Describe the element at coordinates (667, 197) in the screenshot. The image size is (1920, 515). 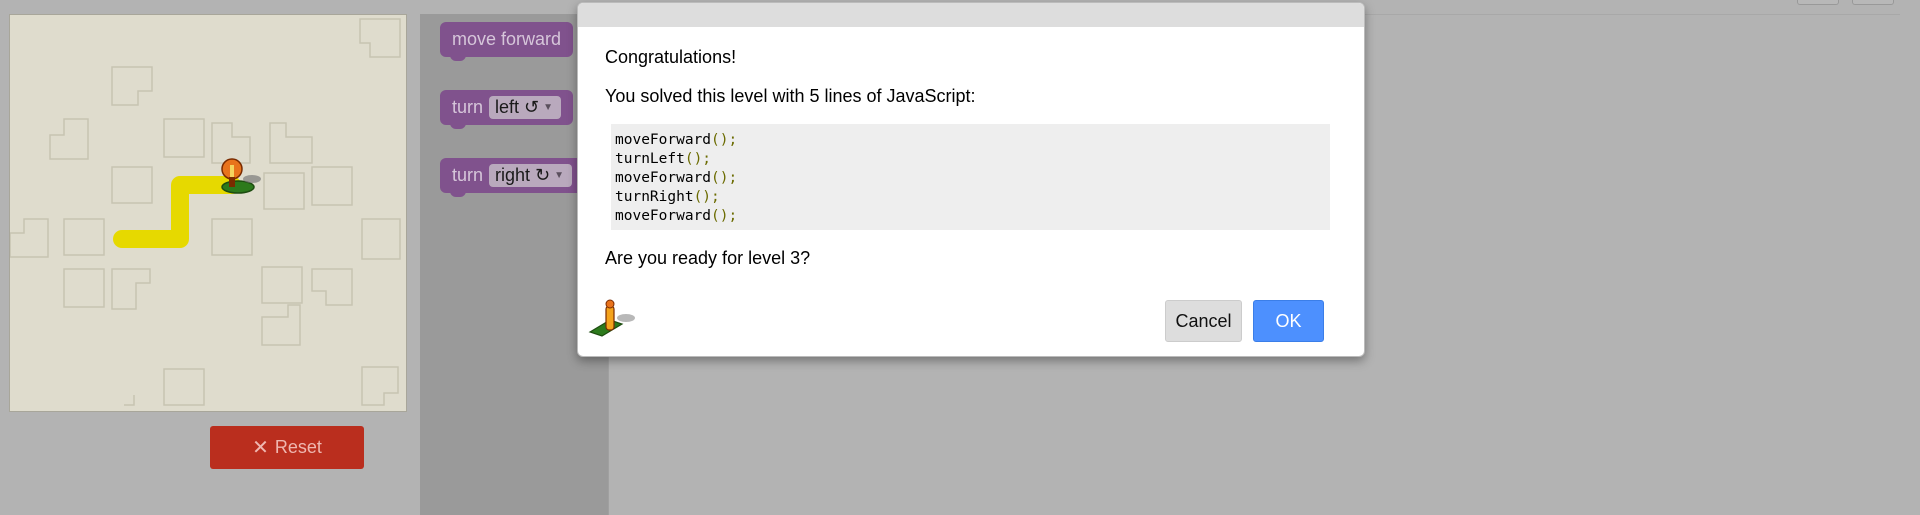
I see `code-line: turnRight();` at that location.